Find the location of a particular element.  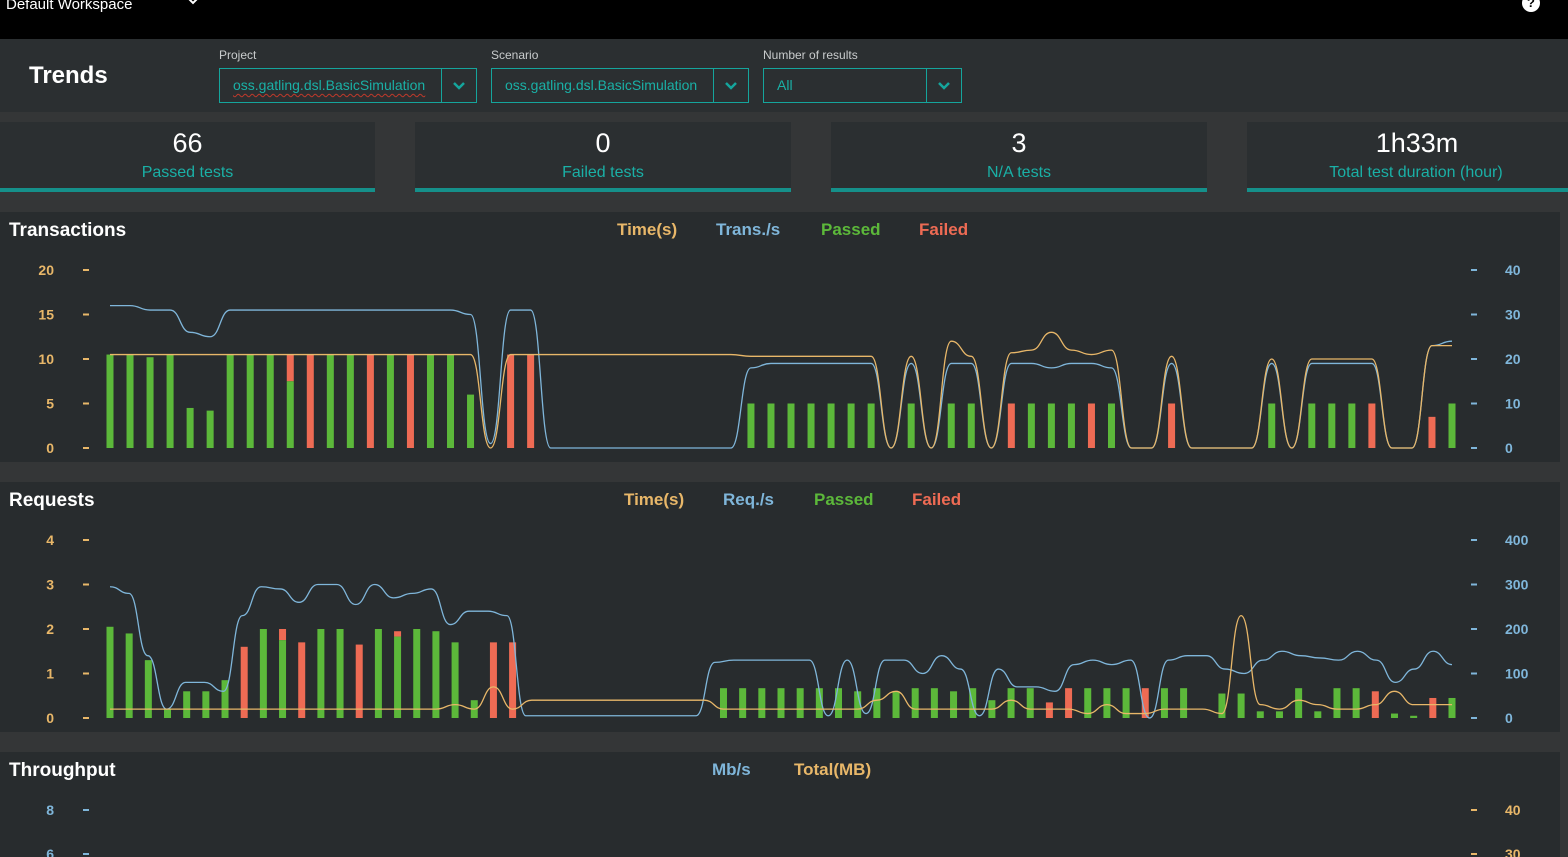

duration-label: Total test duration (hour) is located at coordinates (1416, 172).